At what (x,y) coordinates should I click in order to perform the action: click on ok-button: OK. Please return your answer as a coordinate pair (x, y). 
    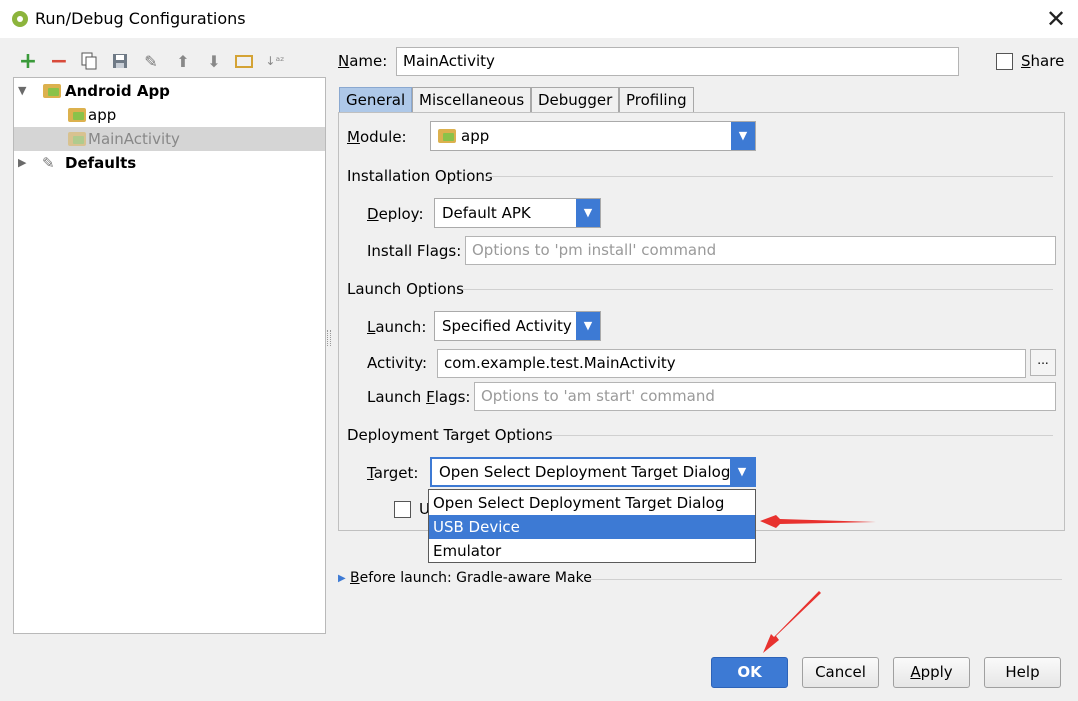
    Looking at the image, I should click on (749, 672).